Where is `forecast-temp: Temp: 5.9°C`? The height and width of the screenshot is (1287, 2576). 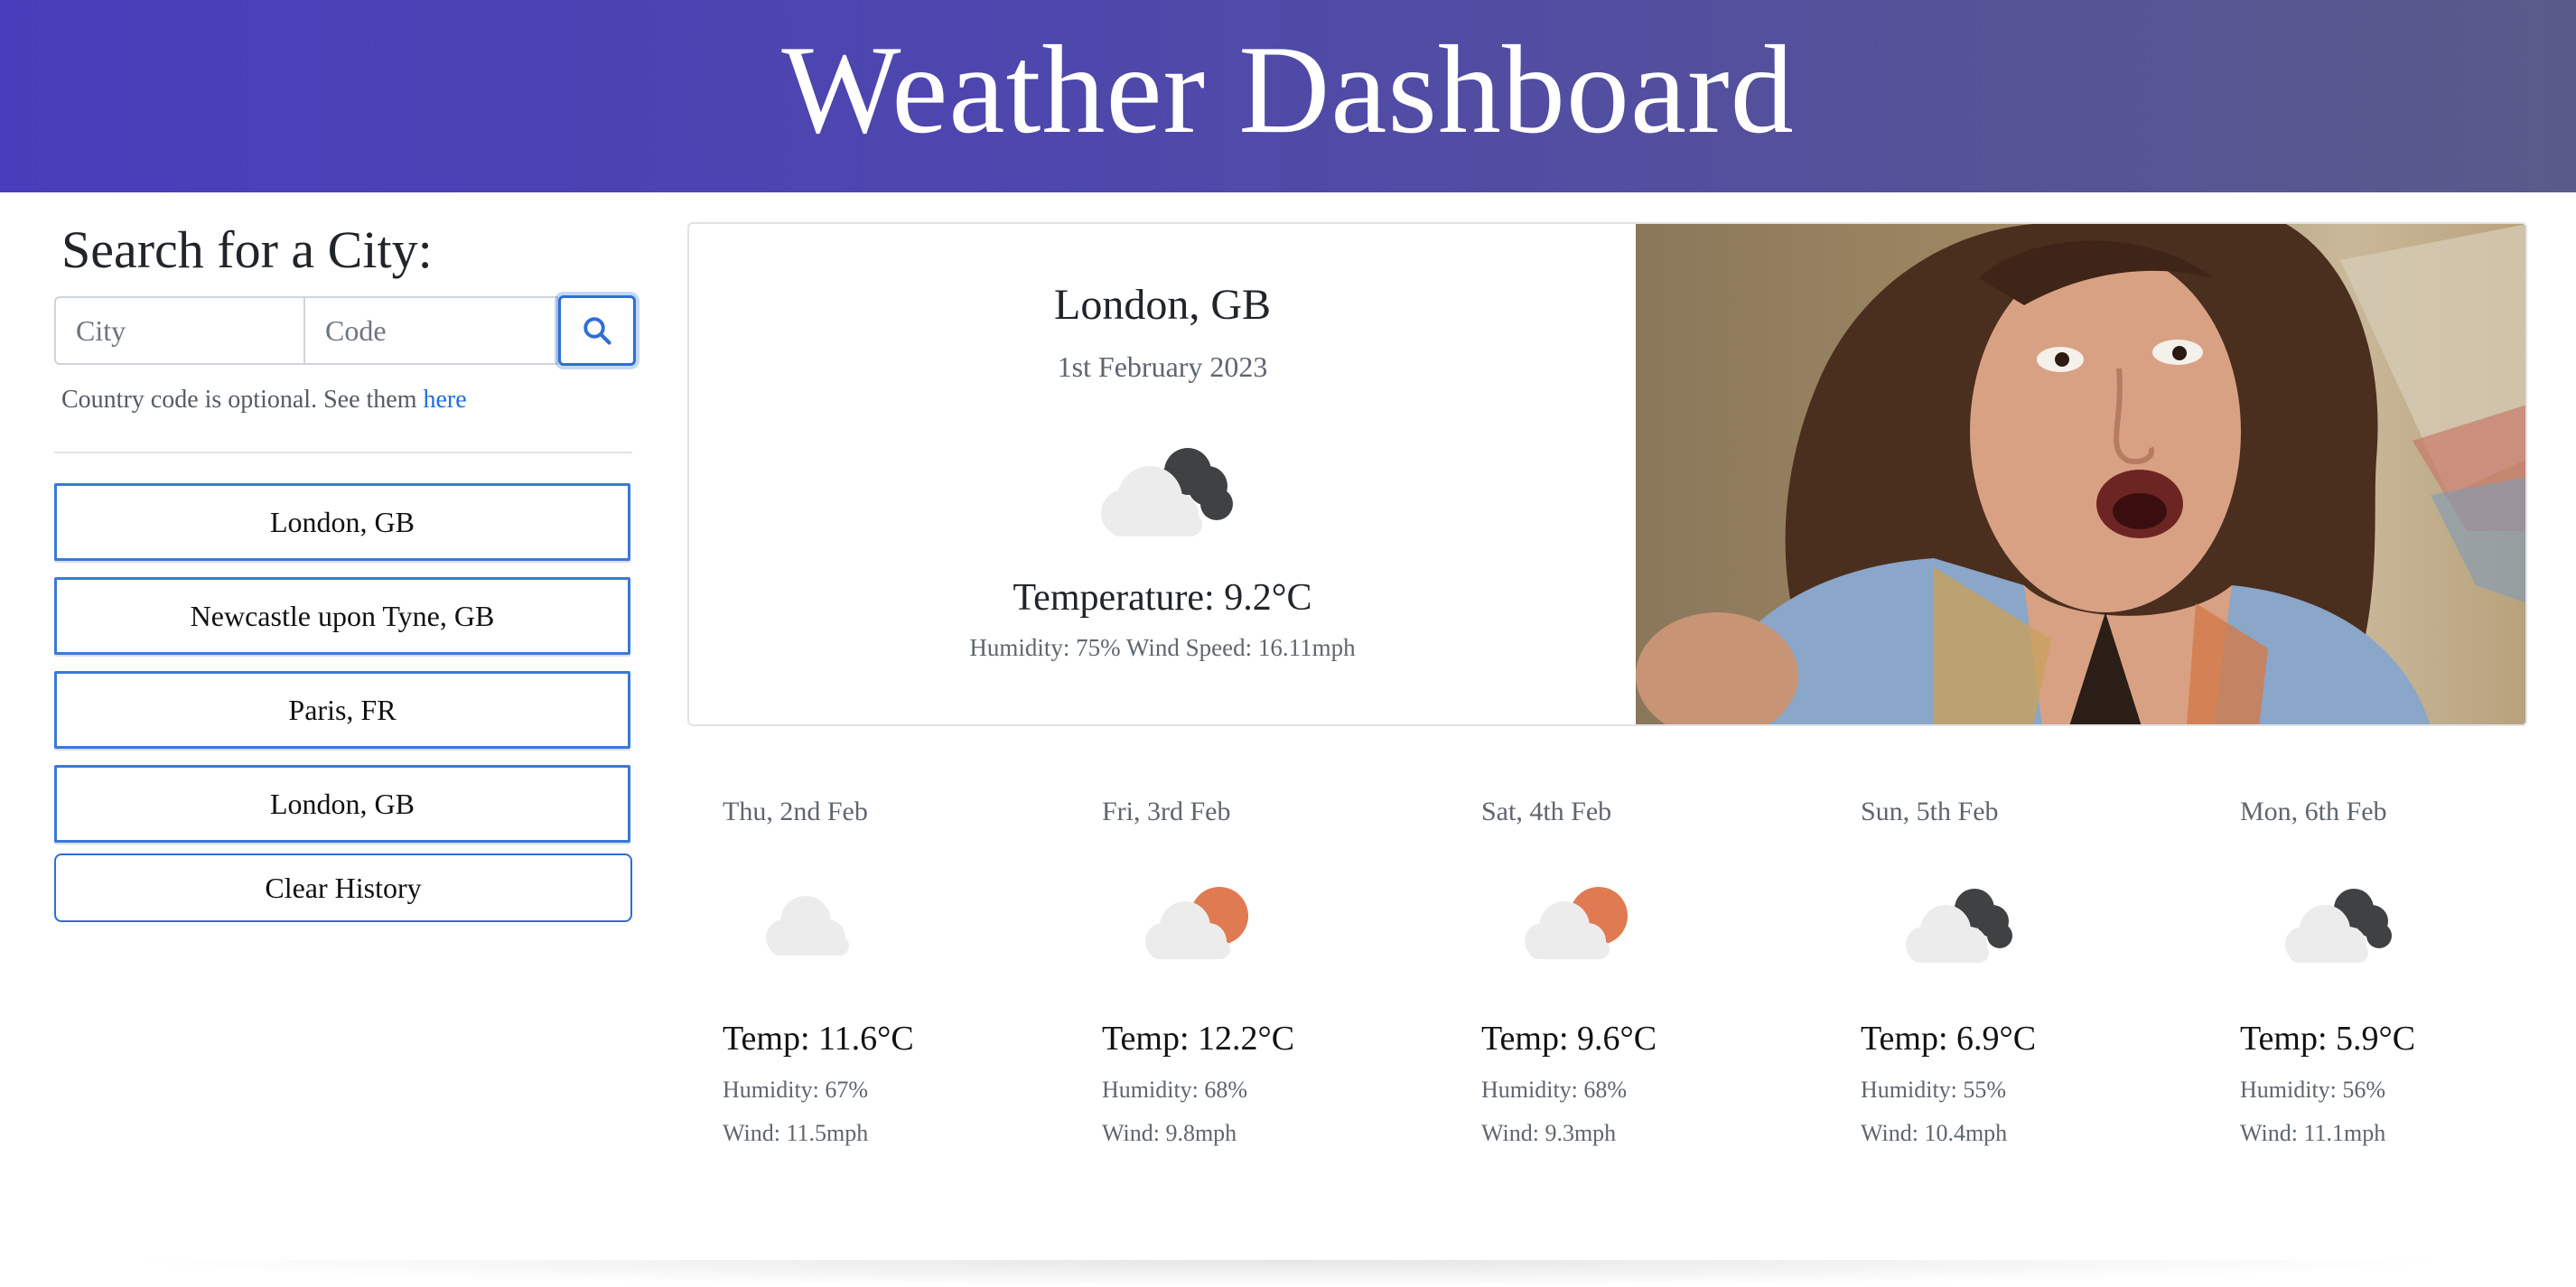 forecast-temp: Temp: 5.9°C is located at coordinates (2328, 1039).